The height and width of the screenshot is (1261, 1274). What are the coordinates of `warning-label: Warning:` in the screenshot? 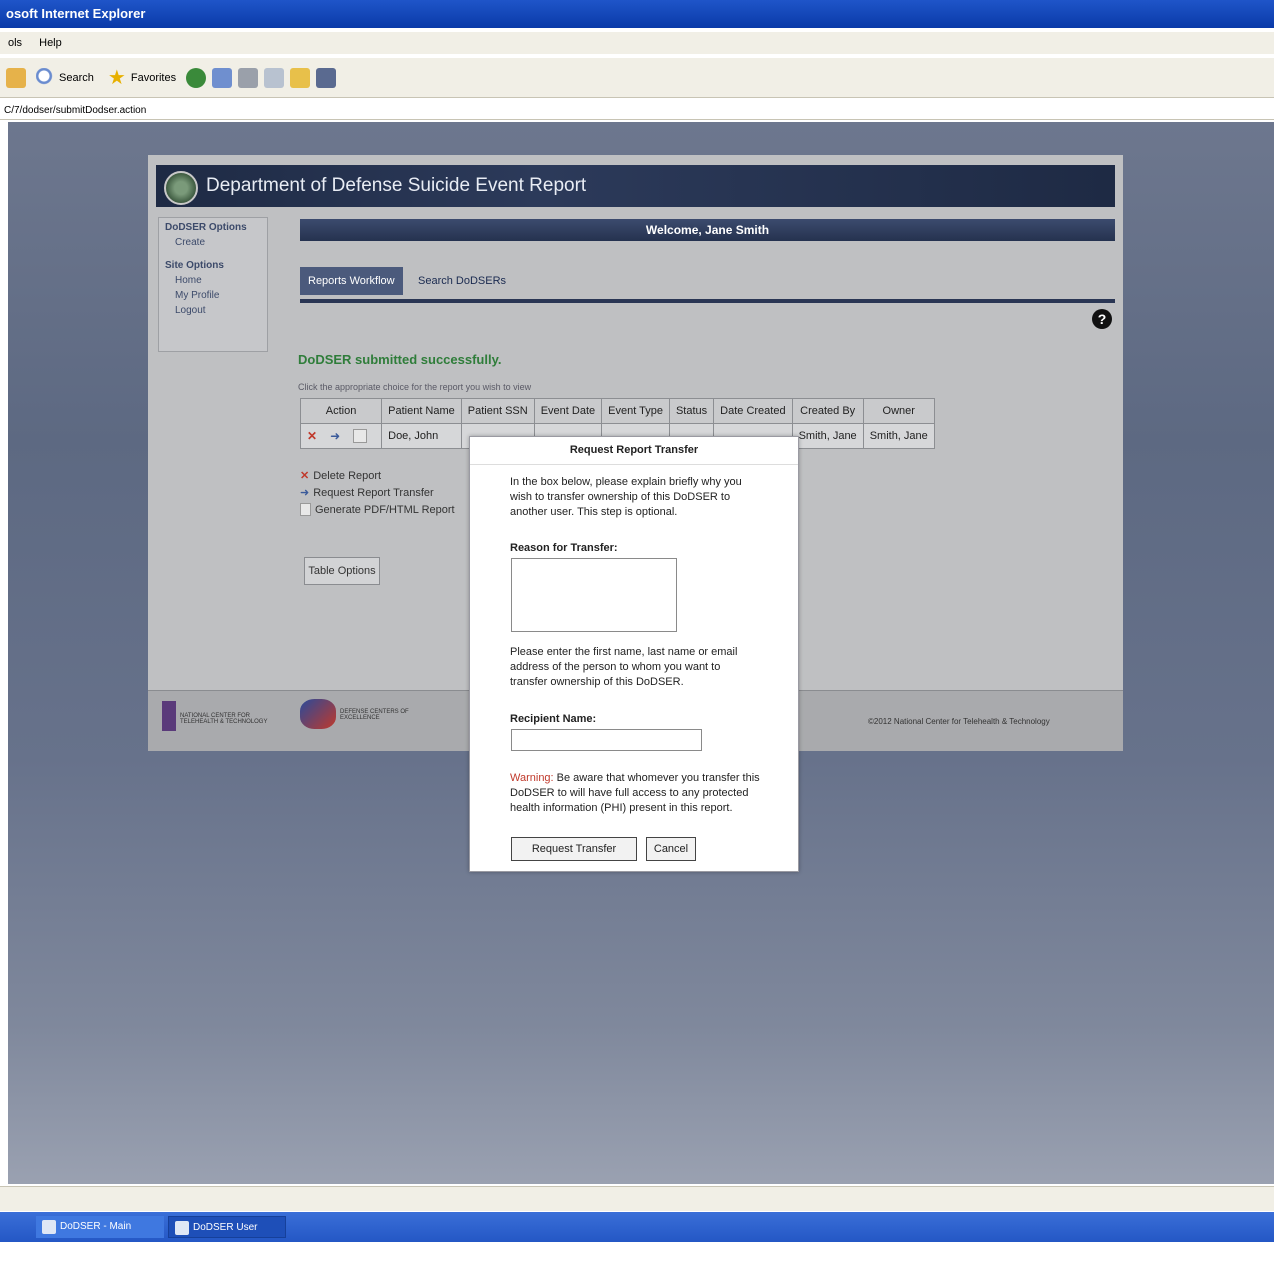 It's located at (532, 778).